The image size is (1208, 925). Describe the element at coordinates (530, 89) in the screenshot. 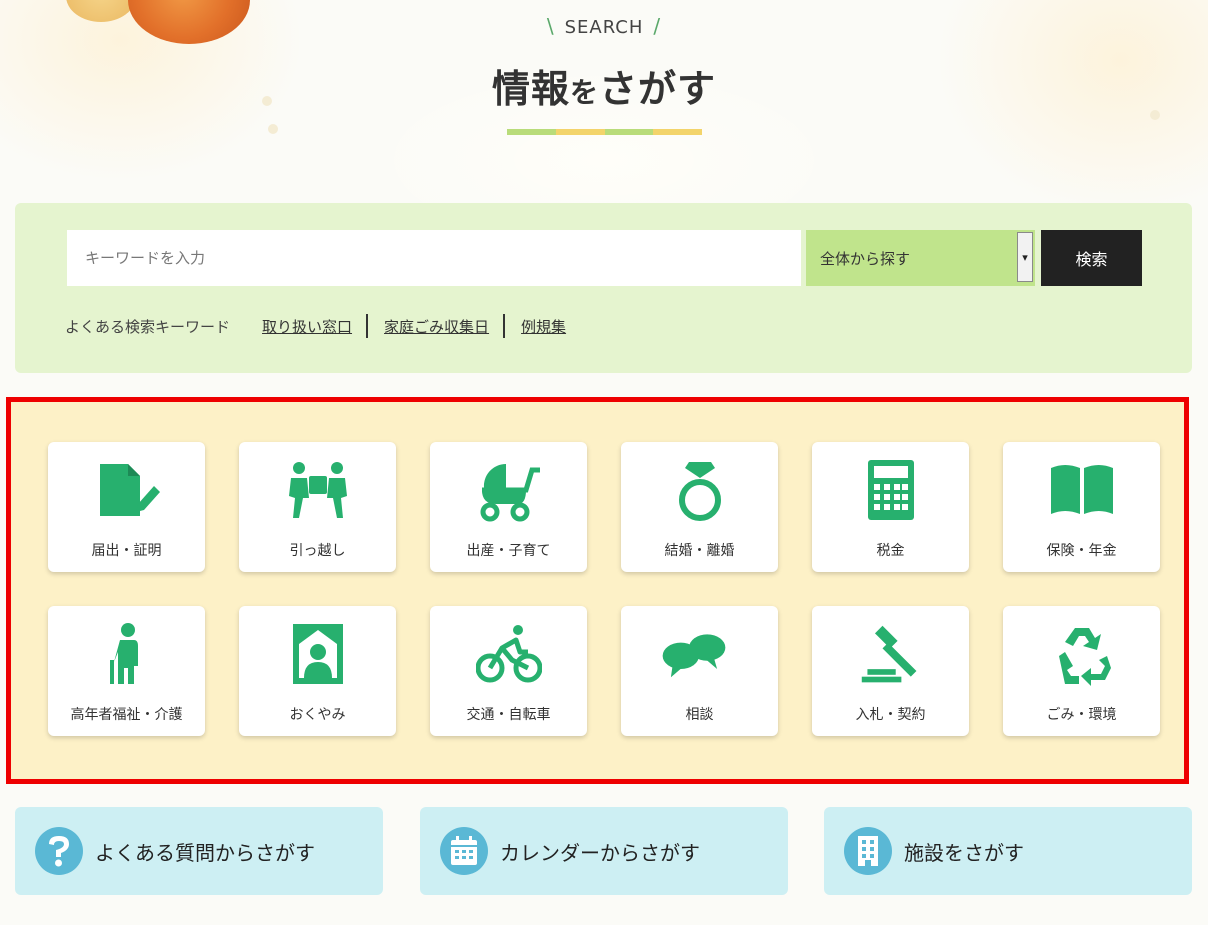

I see `title-part: 情報` at that location.